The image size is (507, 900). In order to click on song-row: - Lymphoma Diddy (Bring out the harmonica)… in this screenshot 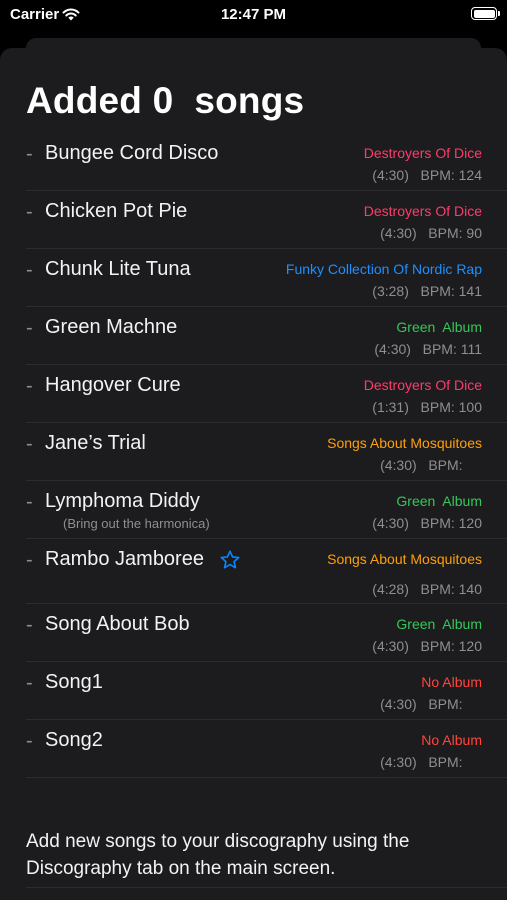, I will do `click(266, 510)`.